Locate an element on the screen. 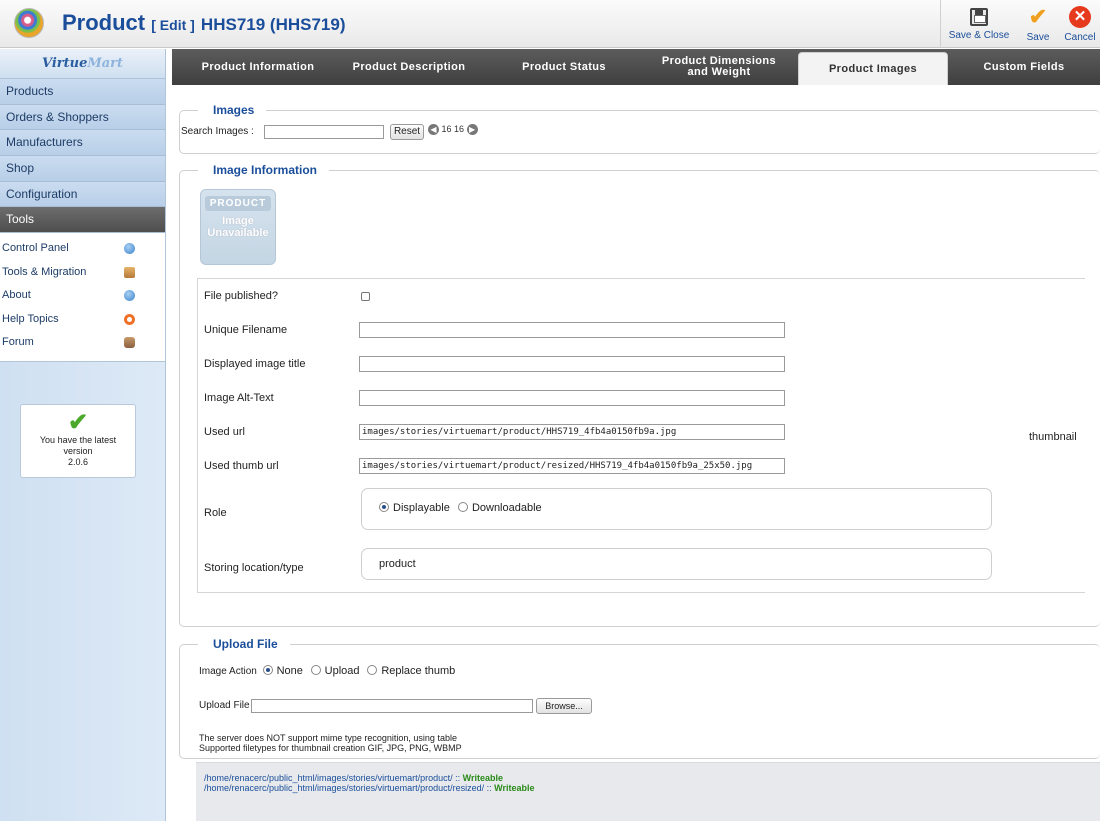 This screenshot has width=1100, height=821. sidebar-item-manufacturers: Manufacturers is located at coordinates (82, 143).